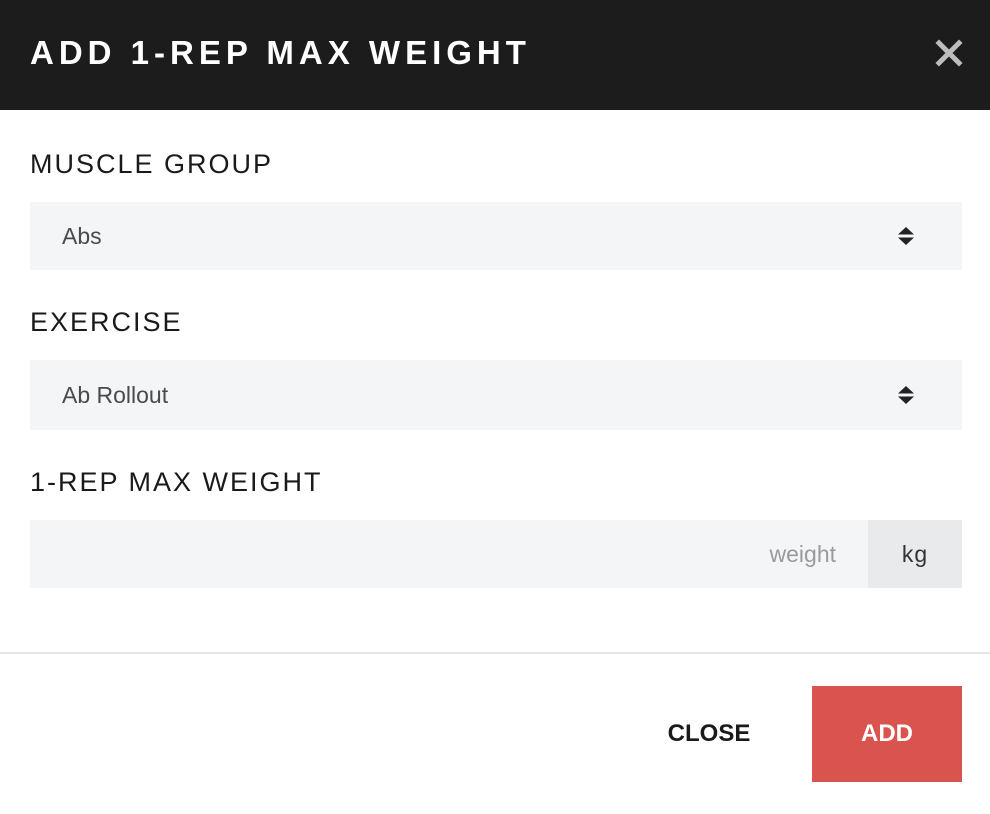  What do you see at coordinates (496, 236) in the screenshot?
I see `muscle-group-select: Abs` at bounding box center [496, 236].